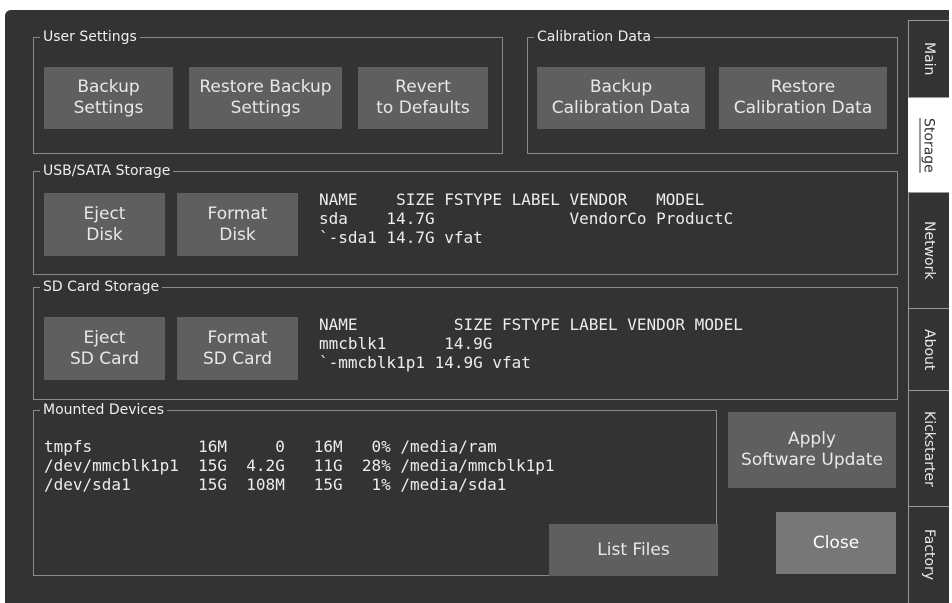  I want to click on list-files-button: List Files, so click(633, 550).